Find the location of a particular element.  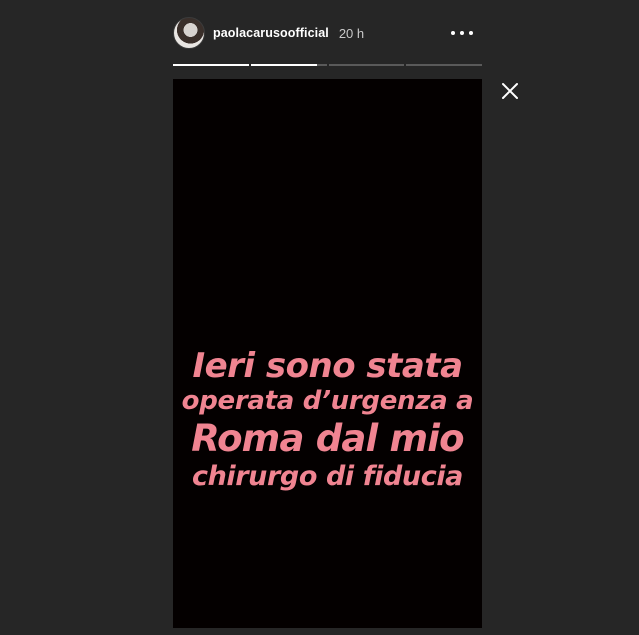

close-icon is located at coordinates (510, 91).